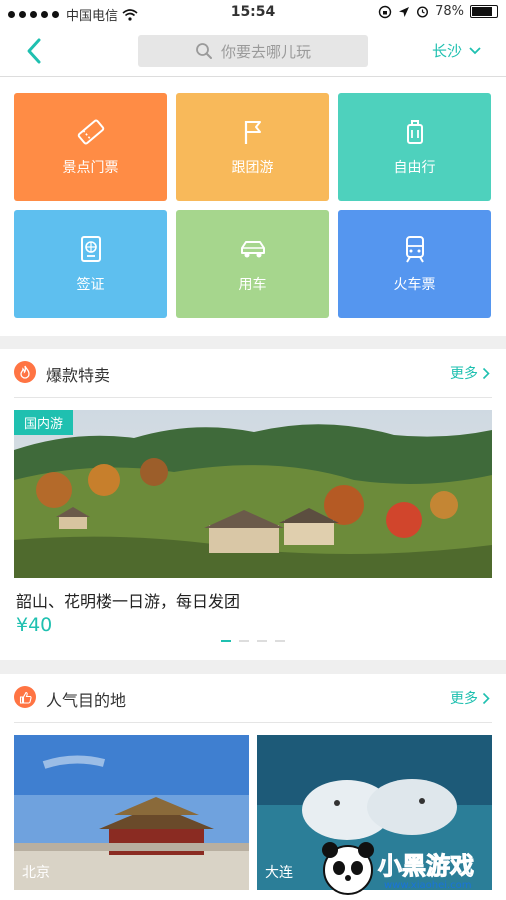  I want to click on location-arrow-icon, so click(404, 11).